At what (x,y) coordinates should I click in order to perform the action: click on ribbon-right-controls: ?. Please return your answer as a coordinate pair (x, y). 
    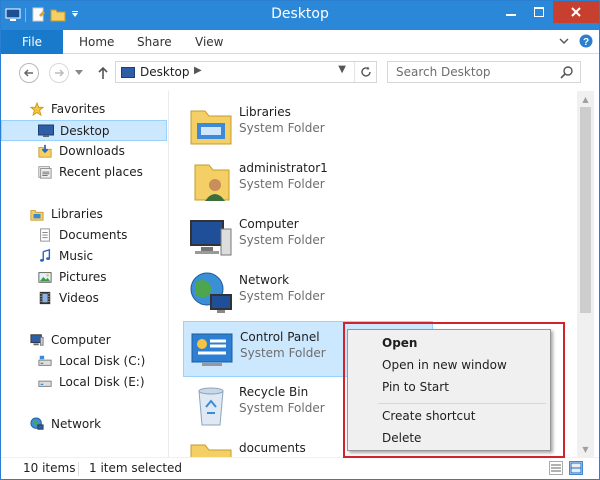
    Looking at the image, I should click on (576, 41).